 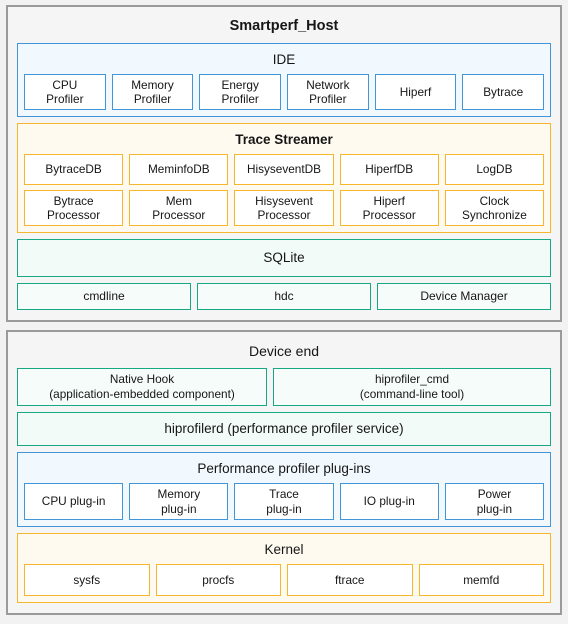 What do you see at coordinates (87, 580) in the screenshot?
I see `kernel-item-sysfs: sysfs` at bounding box center [87, 580].